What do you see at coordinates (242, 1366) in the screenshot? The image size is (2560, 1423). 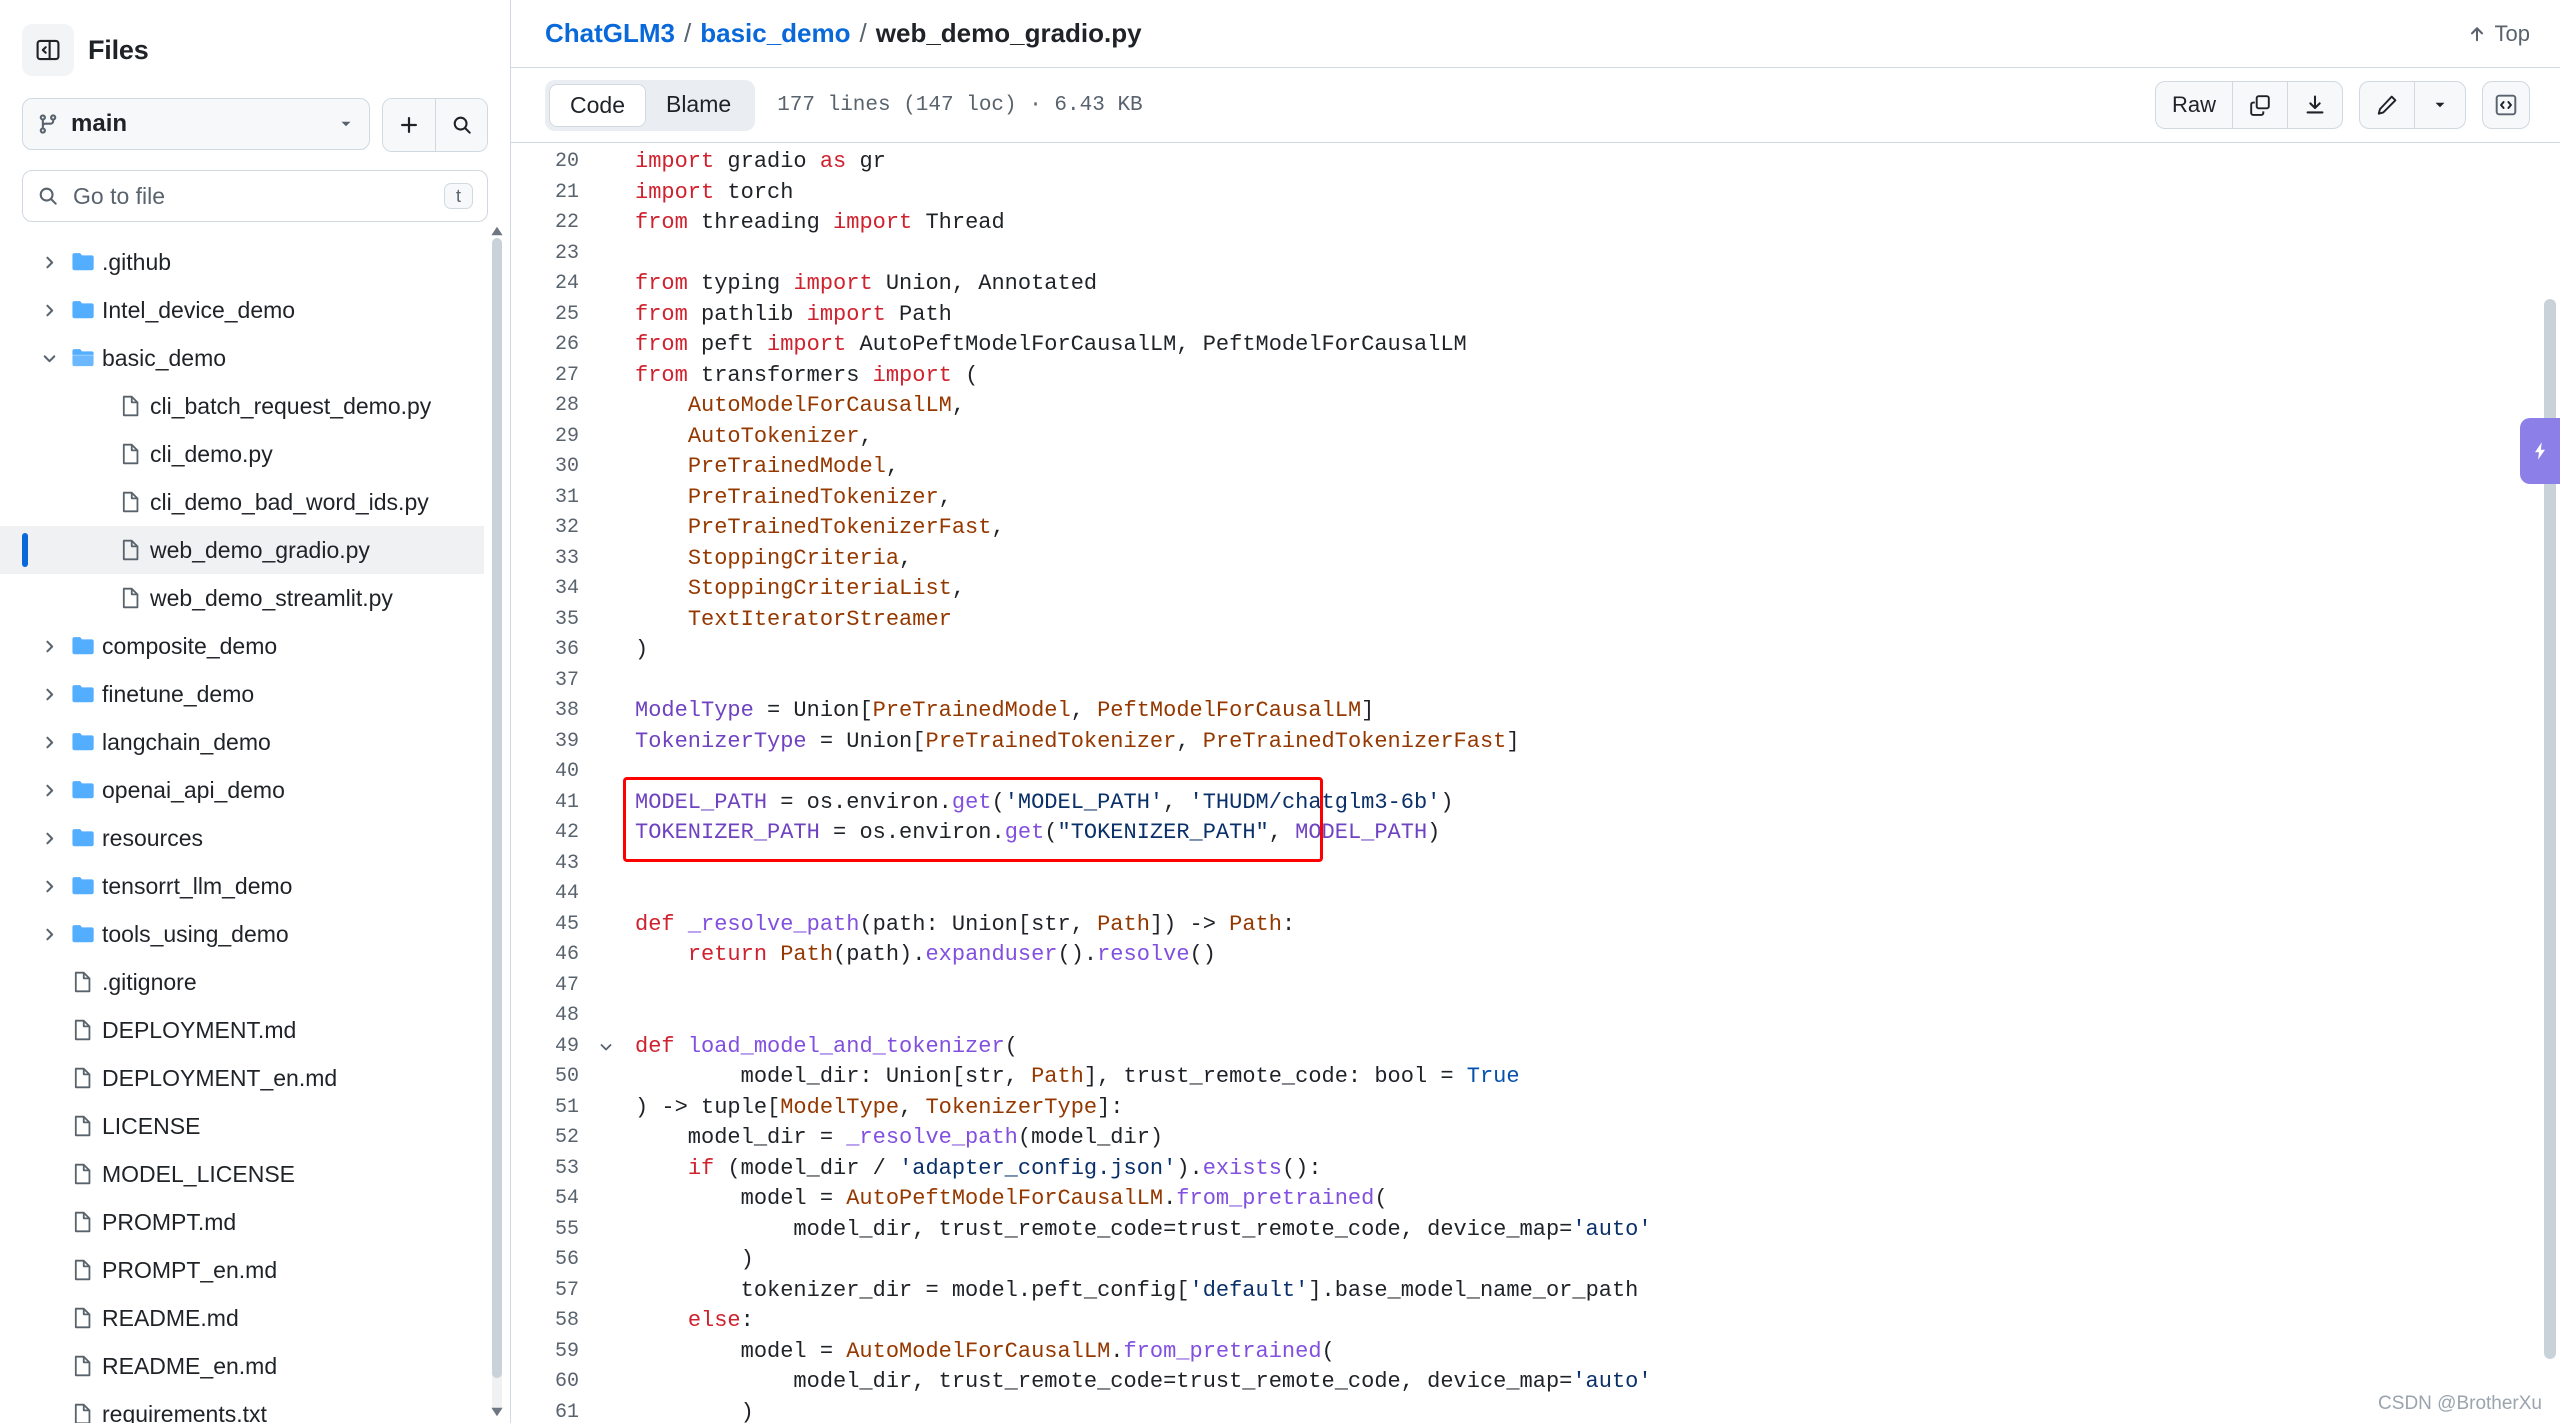 I see `tree-file-readme-en-md: README_en.md` at bounding box center [242, 1366].